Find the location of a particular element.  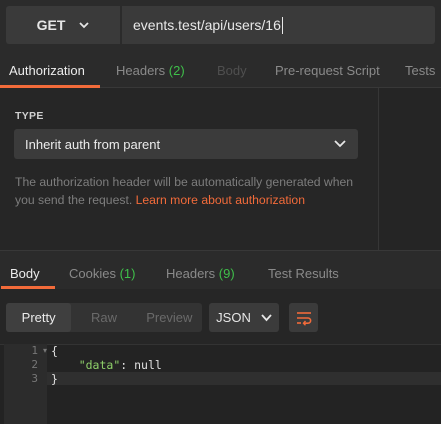

side-panel is located at coordinates (409, 169).